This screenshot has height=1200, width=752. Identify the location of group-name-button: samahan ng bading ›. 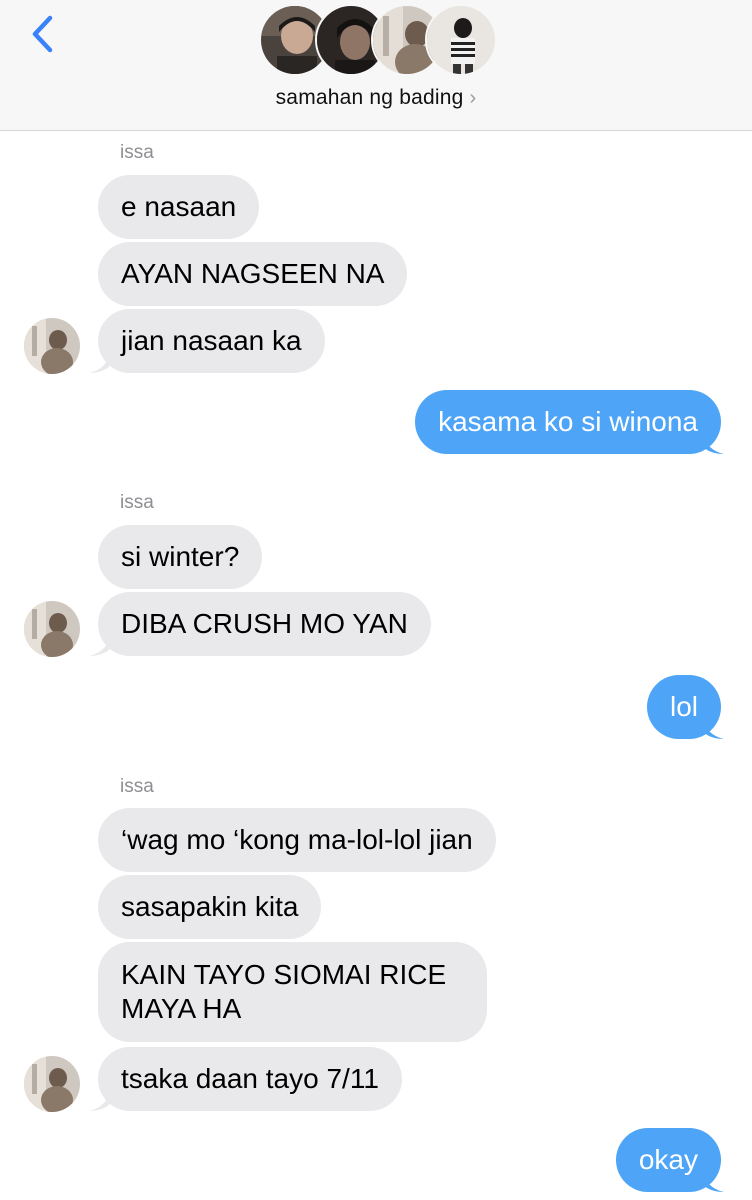
(376, 98).